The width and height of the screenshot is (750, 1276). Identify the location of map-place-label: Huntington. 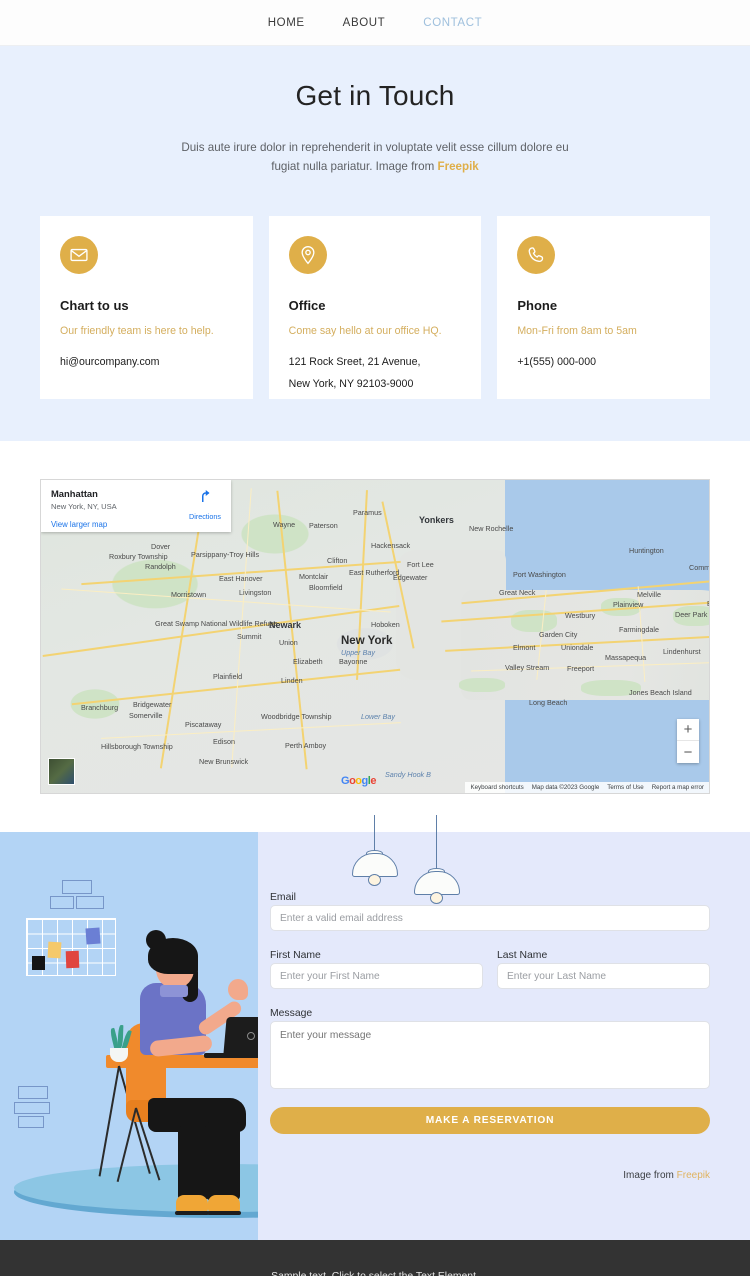
(646, 550).